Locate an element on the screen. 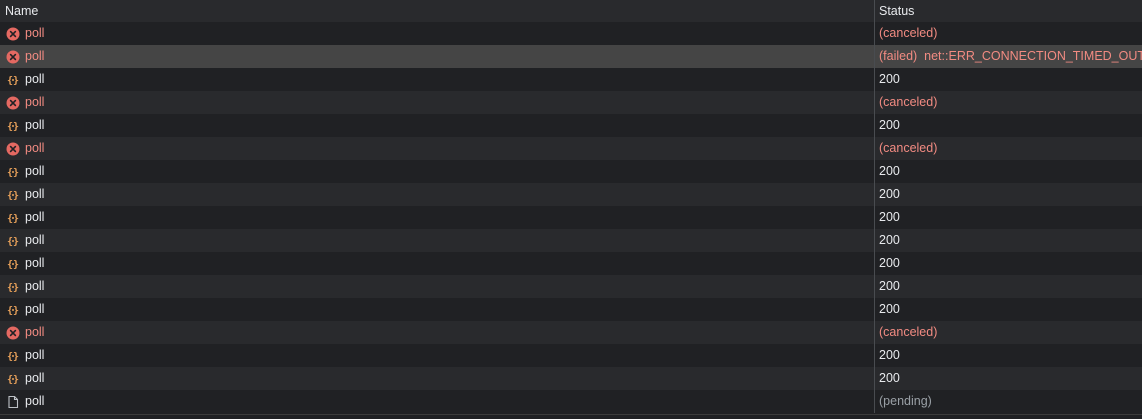  status-cell: (pending) is located at coordinates (1008, 401).